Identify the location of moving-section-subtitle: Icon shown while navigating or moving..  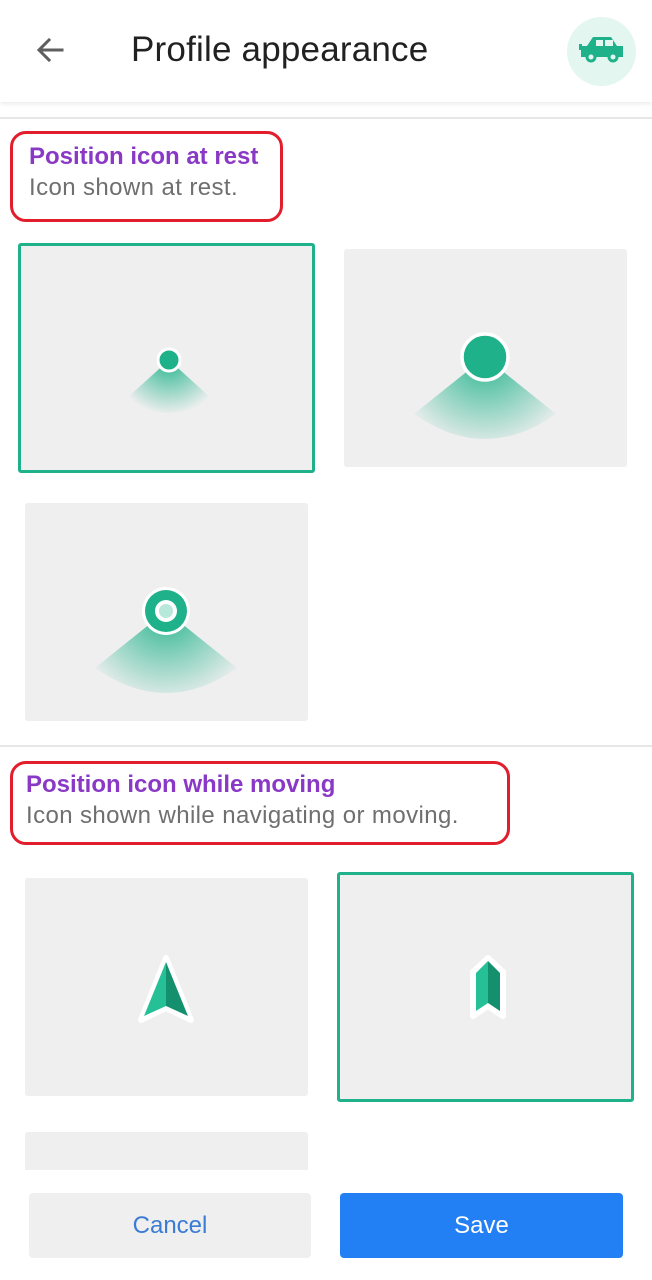
(242, 815).